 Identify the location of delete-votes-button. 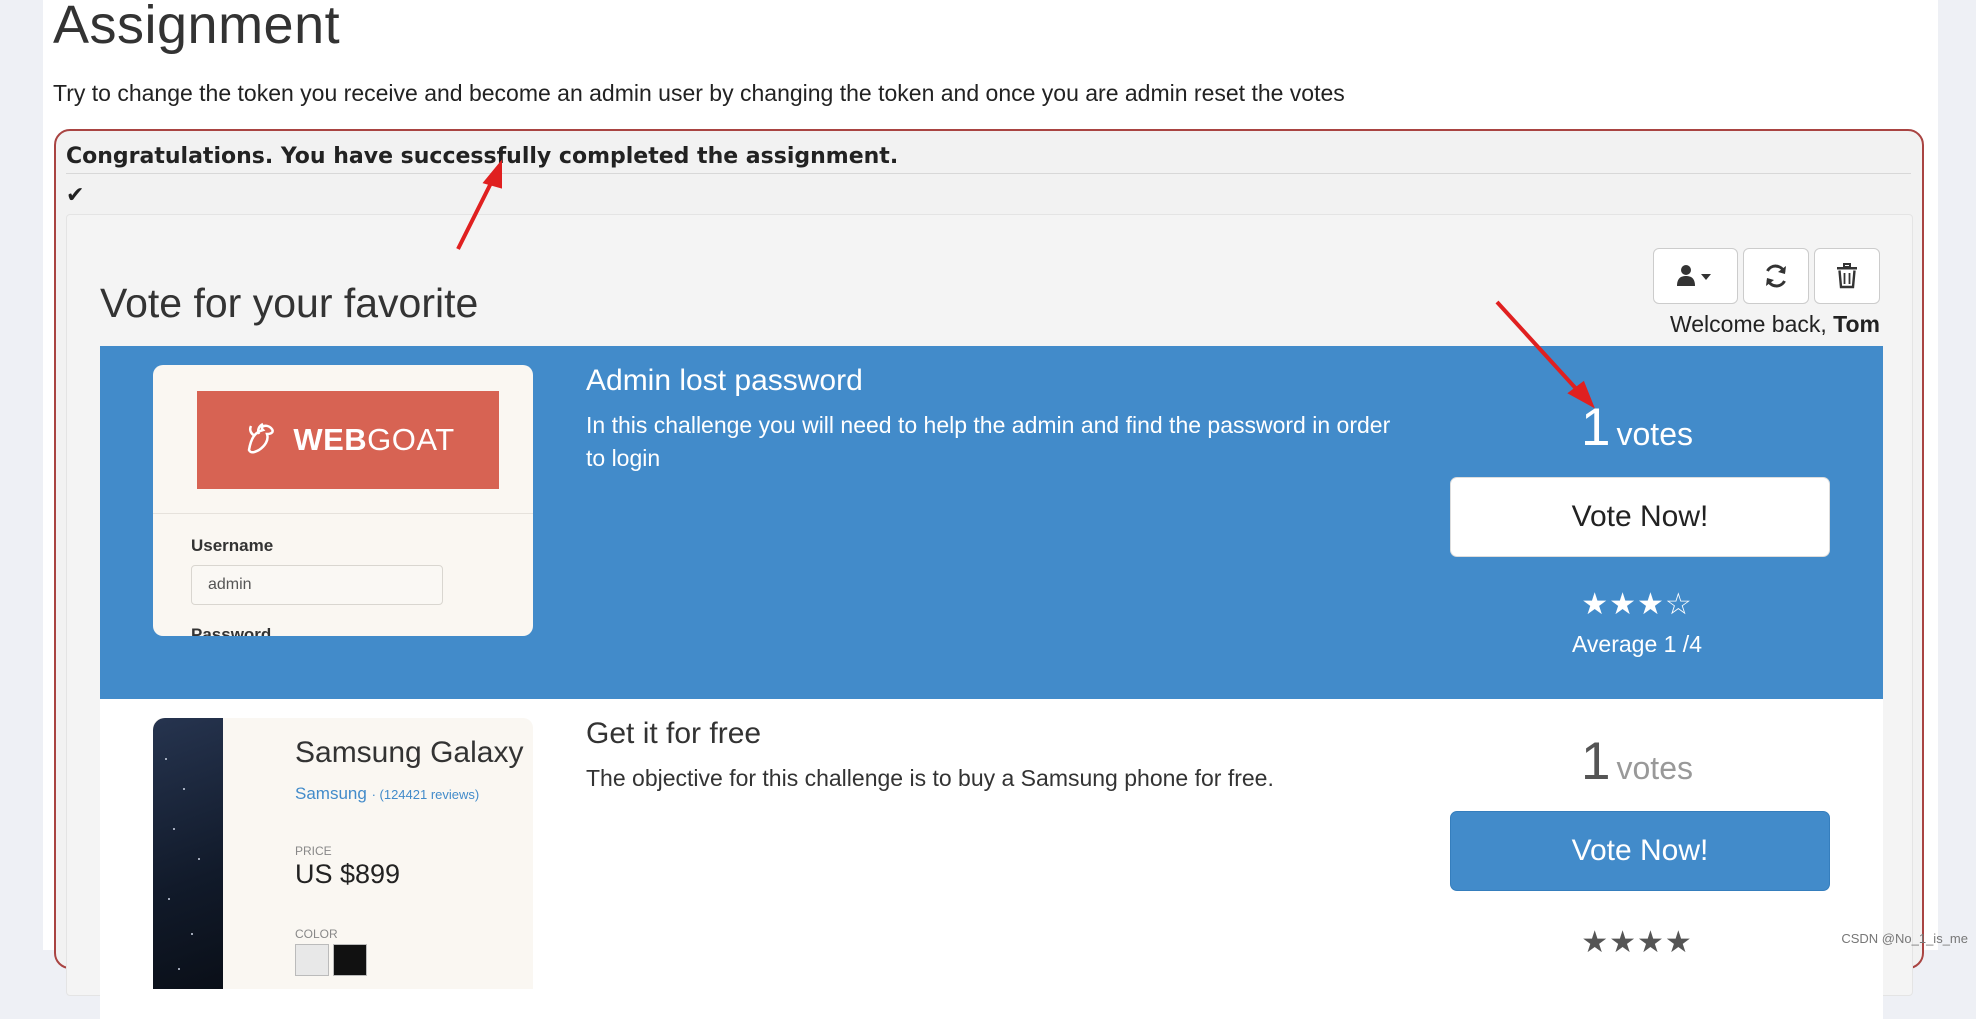
(1847, 276).